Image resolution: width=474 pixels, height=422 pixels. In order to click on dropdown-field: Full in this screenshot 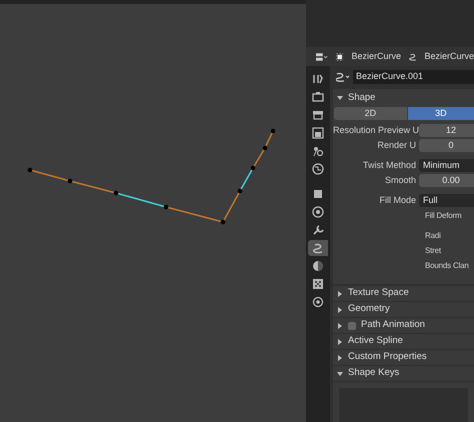, I will do `click(446, 200)`.